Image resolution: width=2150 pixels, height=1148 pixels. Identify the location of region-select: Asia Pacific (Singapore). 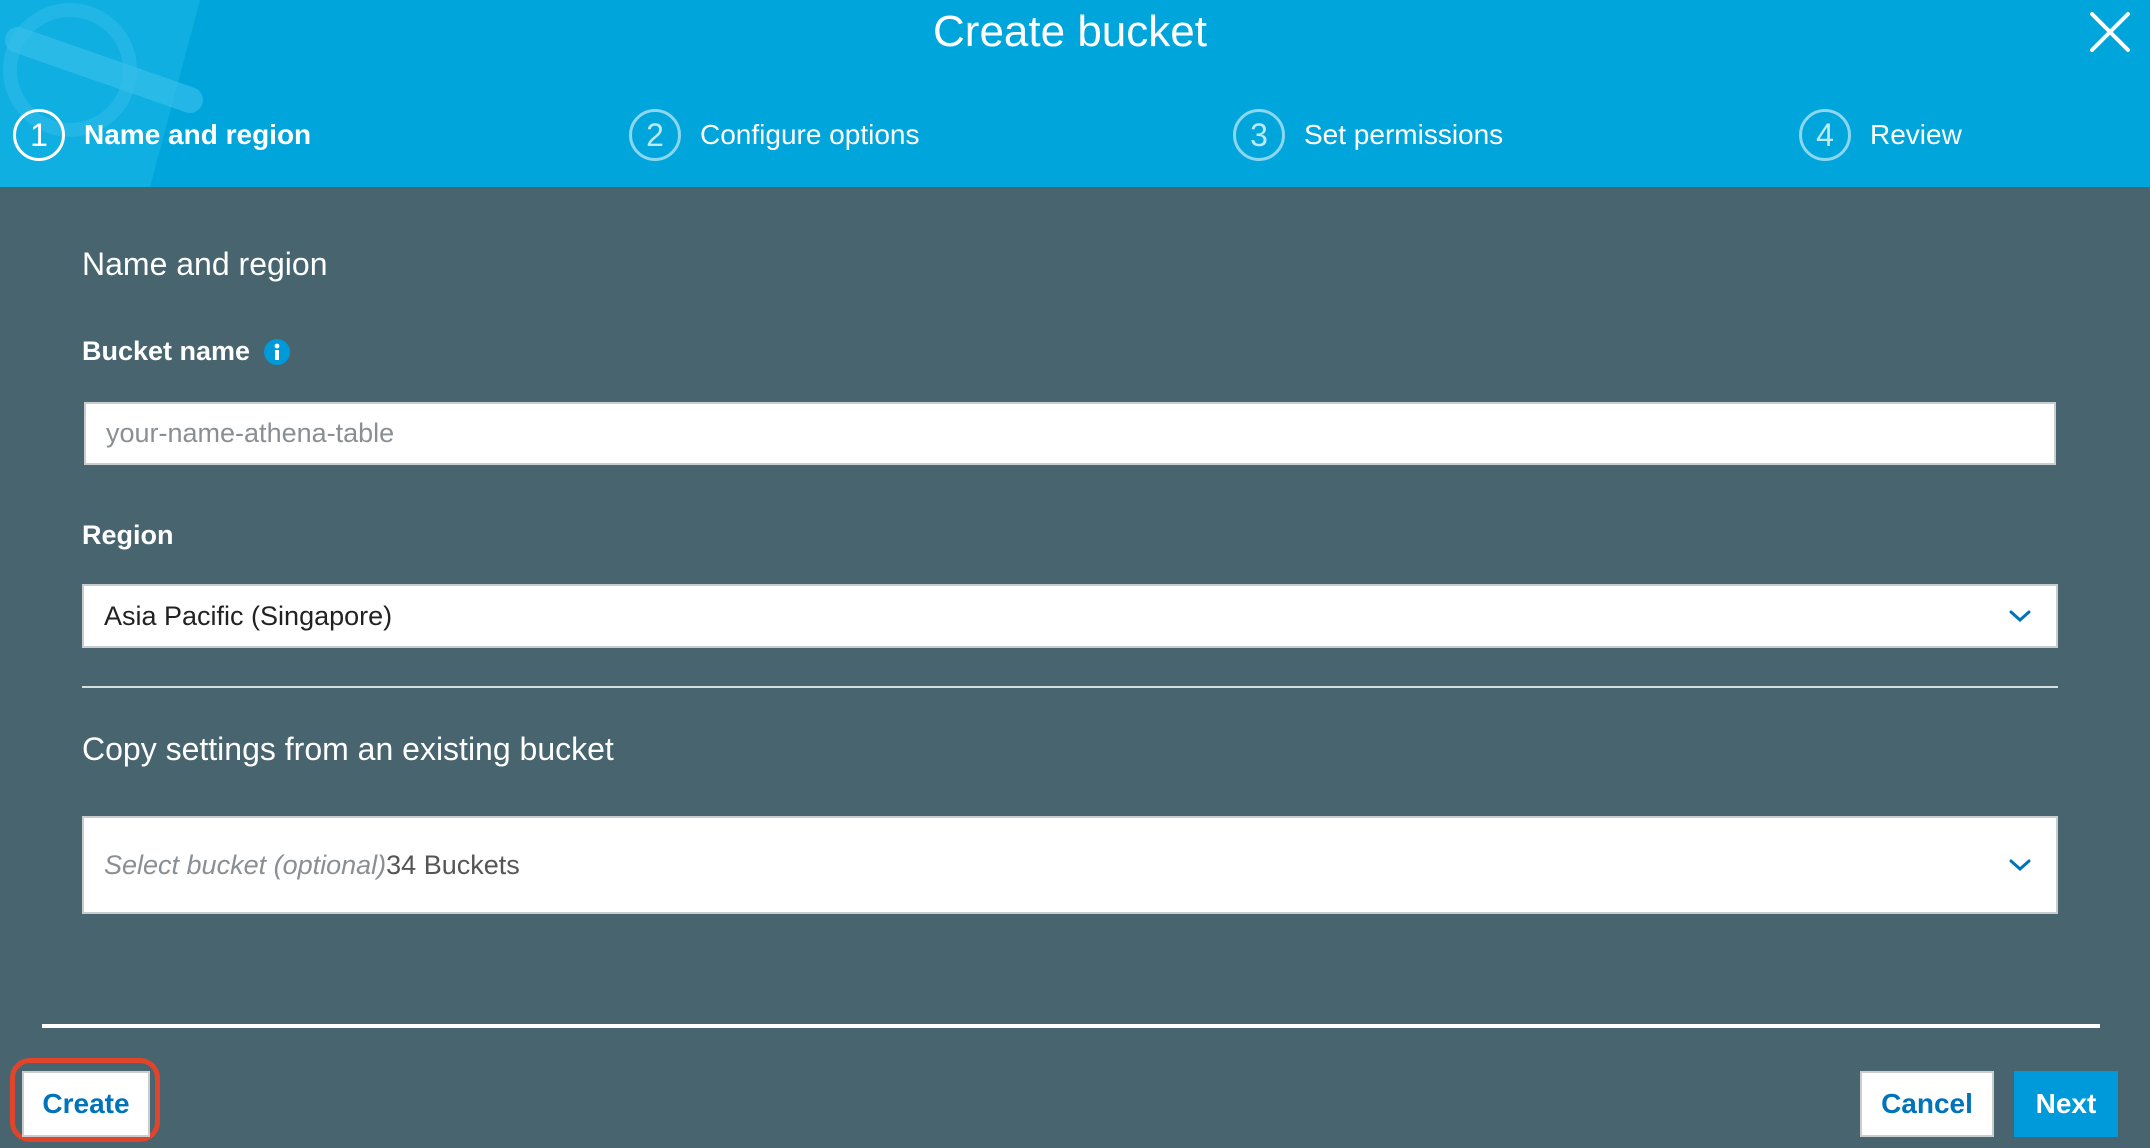
(1070, 616).